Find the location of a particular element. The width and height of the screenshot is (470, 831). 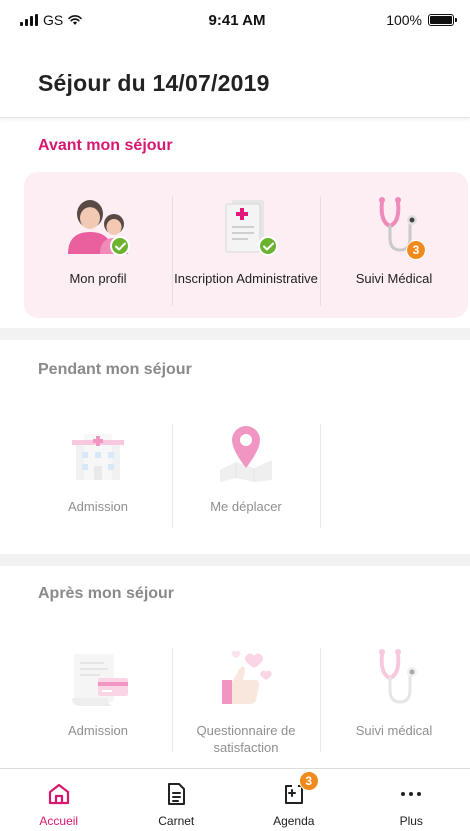

tile-admission-apres: Admission is located at coordinates (98, 694).